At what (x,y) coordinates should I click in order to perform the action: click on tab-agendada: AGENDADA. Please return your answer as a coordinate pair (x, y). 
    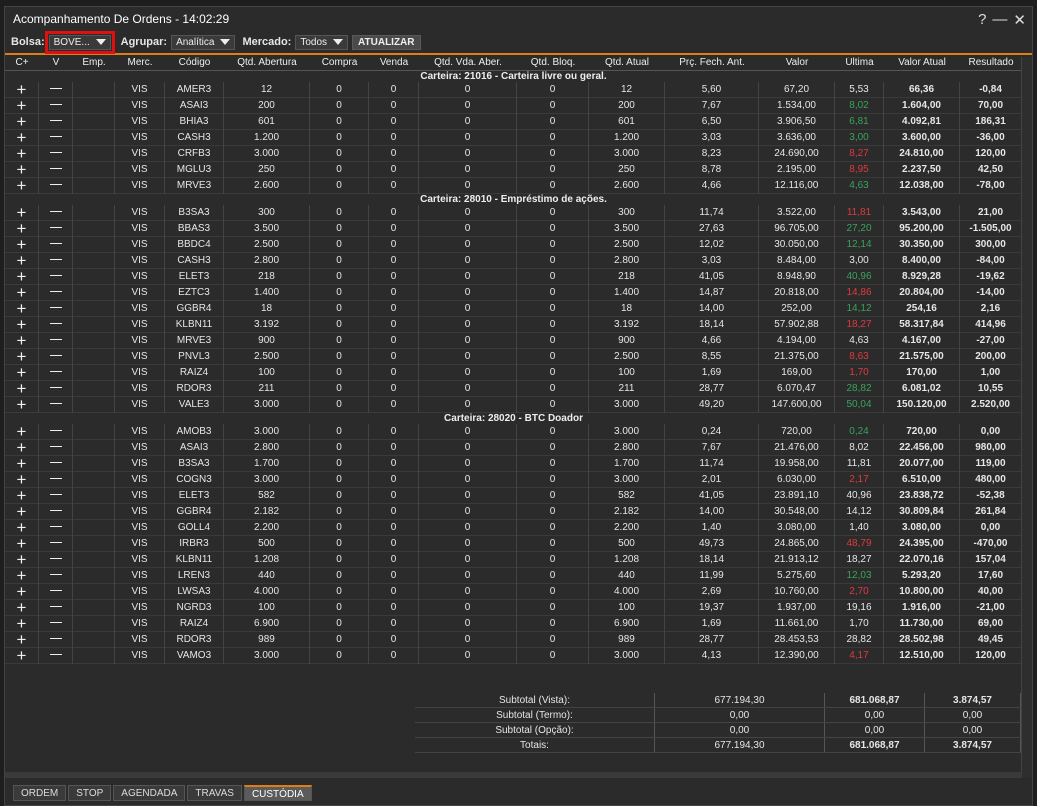
    Looking at the image, I should click on (149, 793).